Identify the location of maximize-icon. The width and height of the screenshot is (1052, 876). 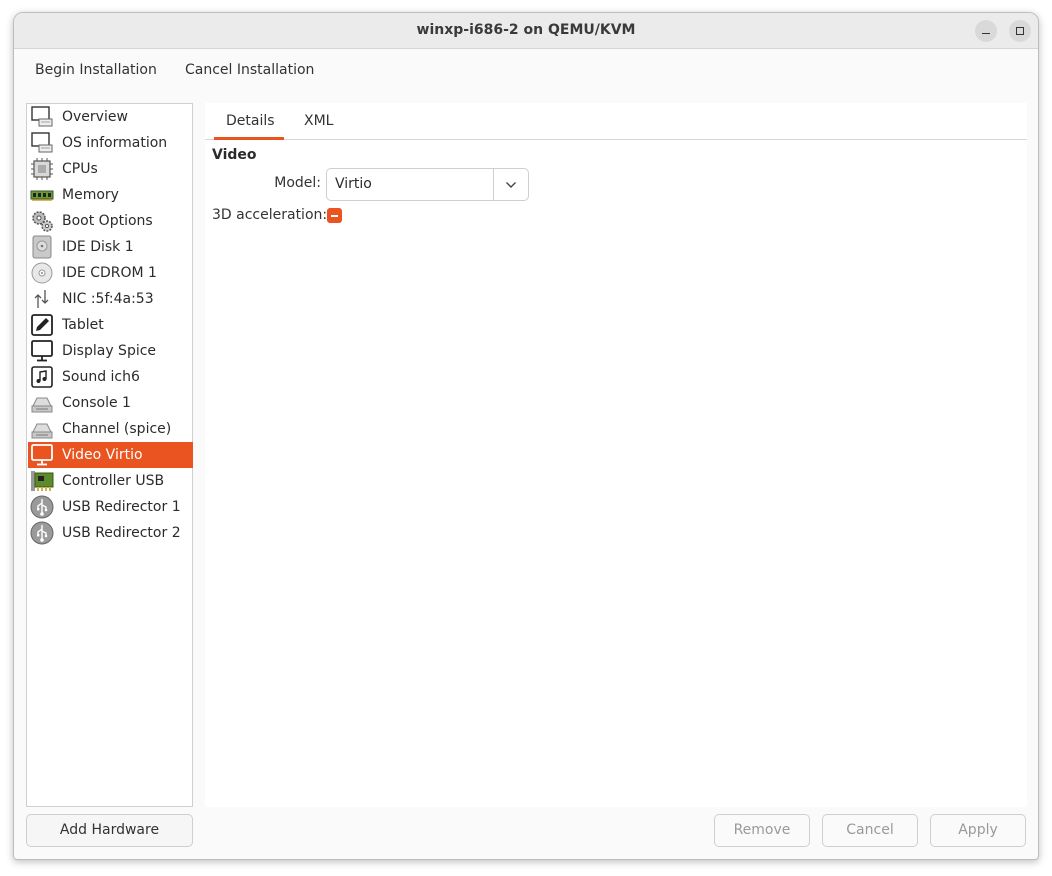
(1020, 31).